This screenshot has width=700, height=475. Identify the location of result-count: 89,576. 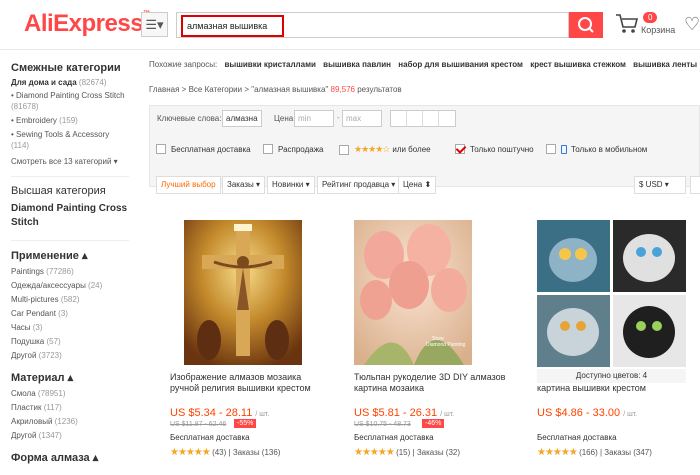
(342, 89).